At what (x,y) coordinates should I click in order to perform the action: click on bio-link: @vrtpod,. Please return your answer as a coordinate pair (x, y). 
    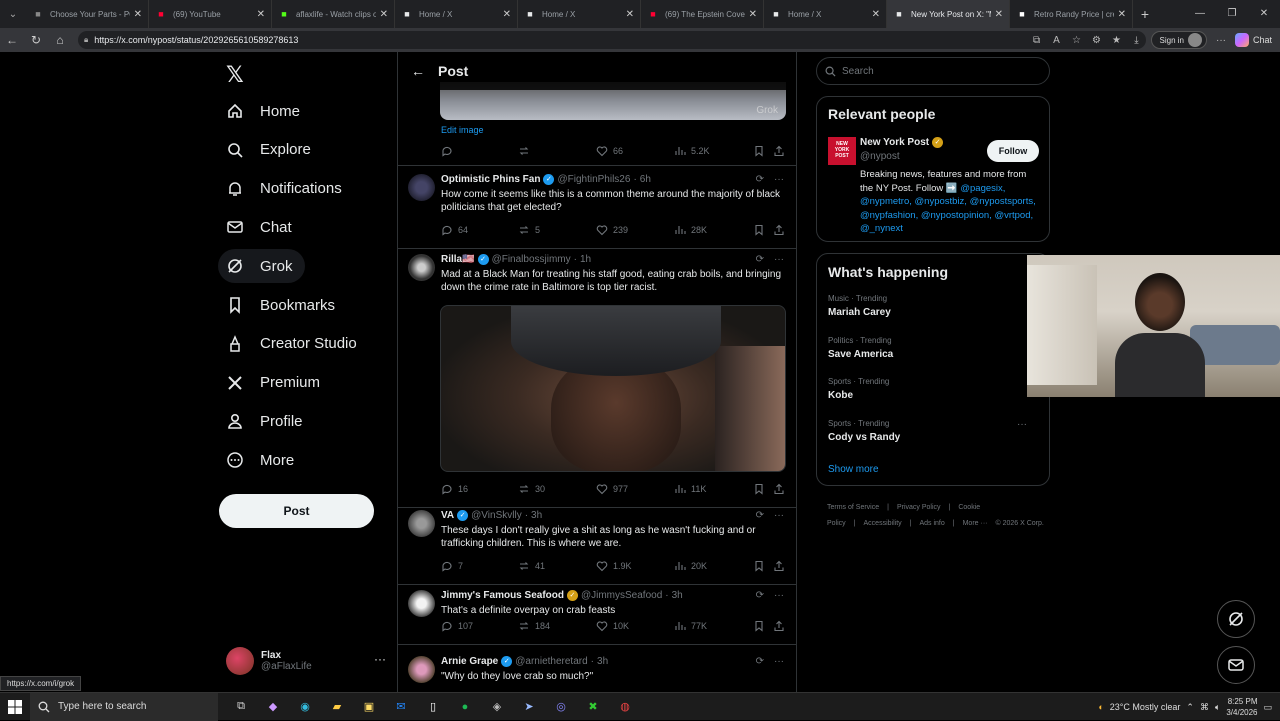
    Looking at the image, I should click on (1013, 215).